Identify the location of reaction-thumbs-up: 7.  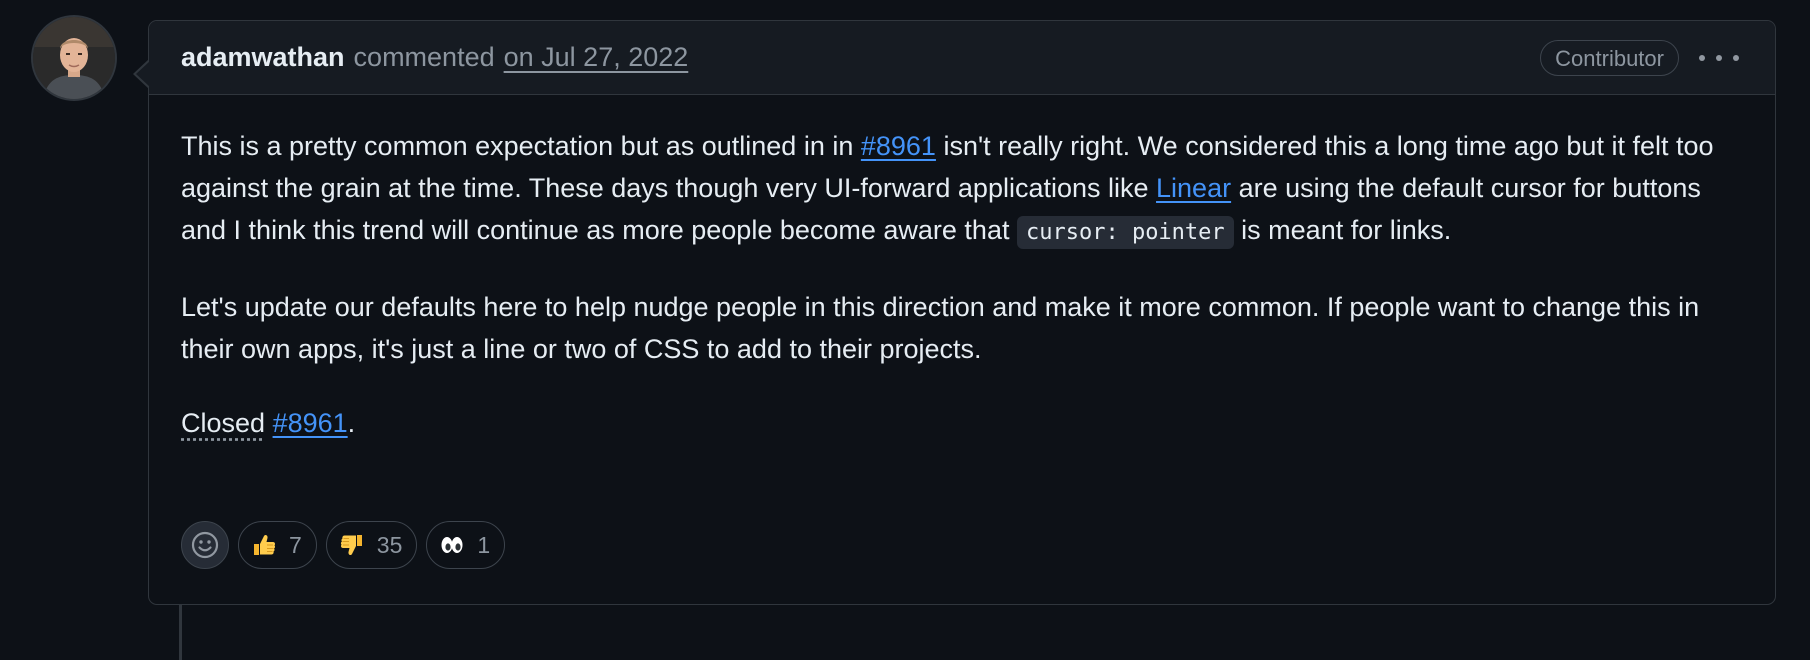
(277, 545).